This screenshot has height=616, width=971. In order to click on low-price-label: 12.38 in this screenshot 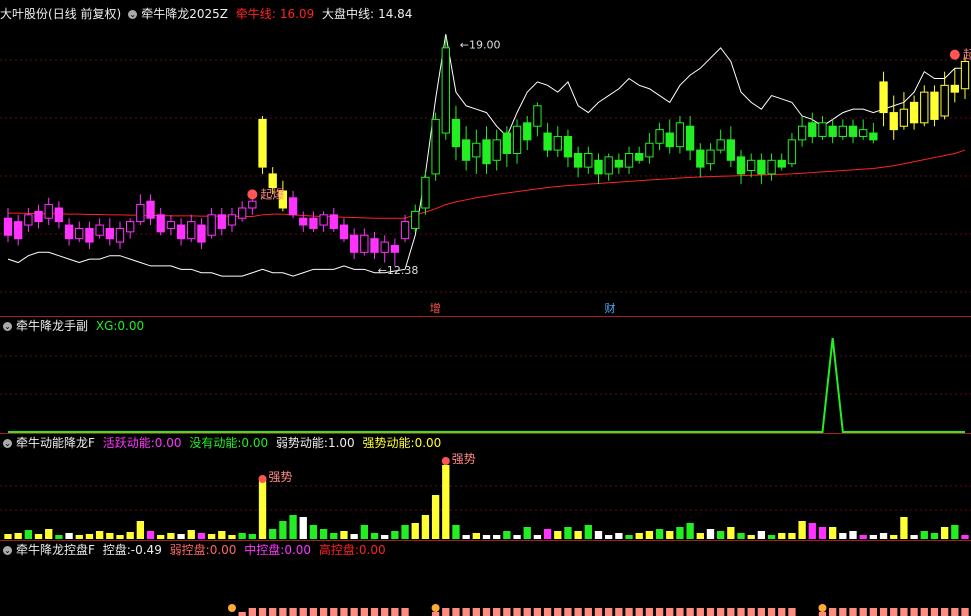, I will do `click(403, 270)`.